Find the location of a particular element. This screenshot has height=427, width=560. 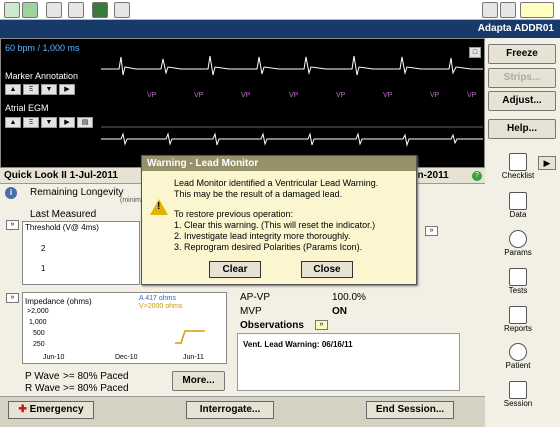

nav-reports: Reports is located at coordinates (518, 319).